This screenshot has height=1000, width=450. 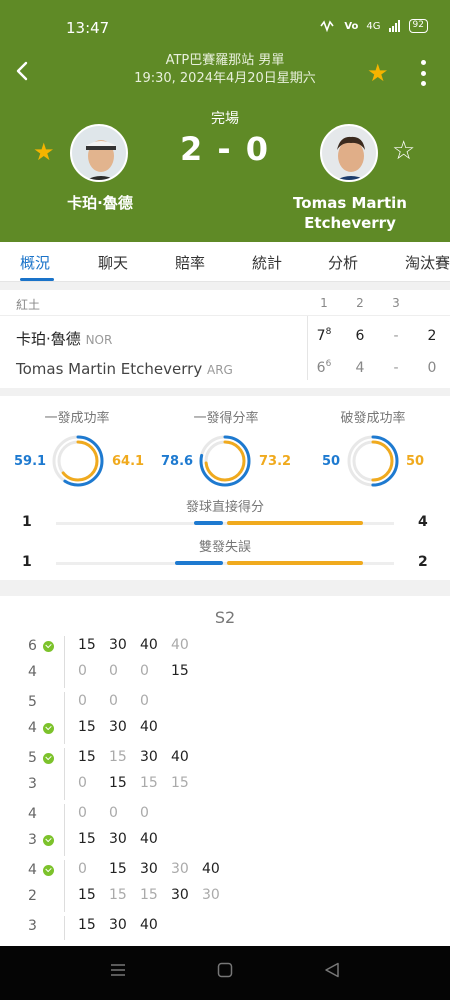 What do you see at coordinates (224, 507) in the screenshot?
I see `bar-title: 發球直接得分` at bounding box center [224, 507].